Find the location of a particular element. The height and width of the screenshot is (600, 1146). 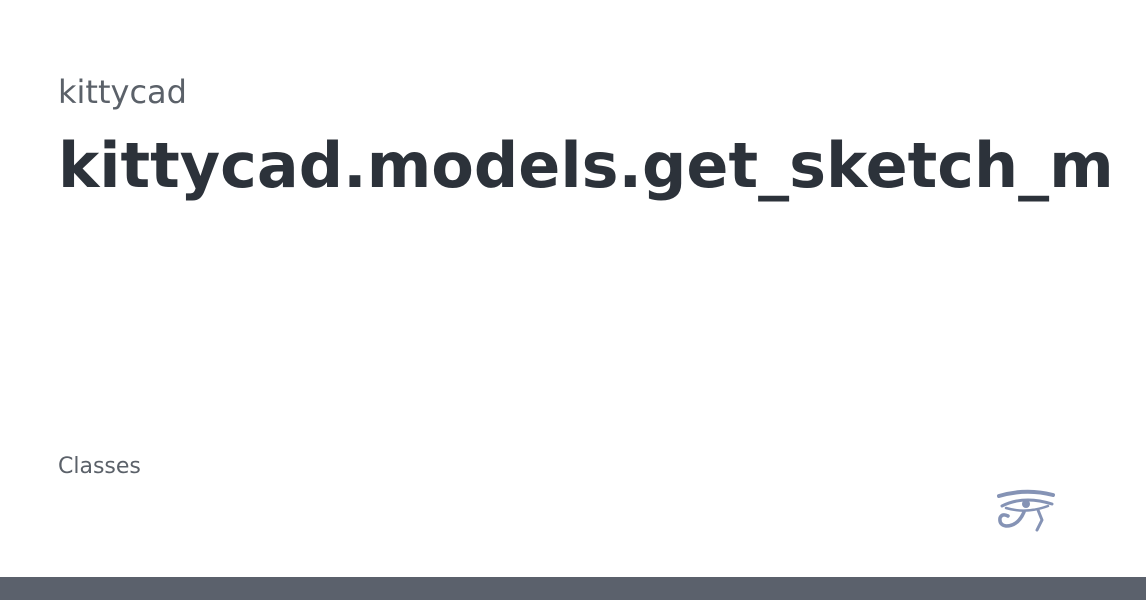

page-title: kittycad.models.get_sketch_m is located at coordinates (586, 165).